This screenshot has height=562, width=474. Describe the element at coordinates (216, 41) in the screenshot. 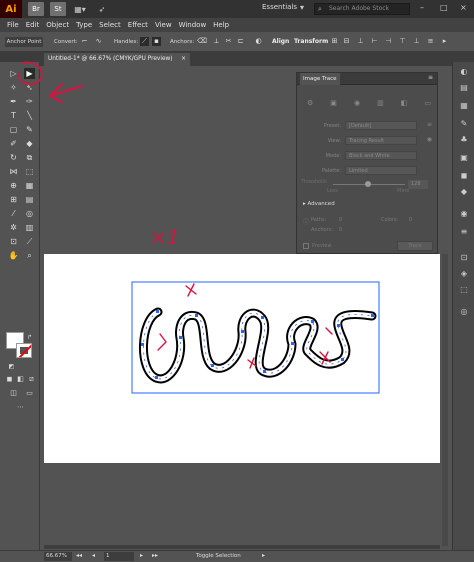

I see `connect-anchor-icon: ⟂` at that location.